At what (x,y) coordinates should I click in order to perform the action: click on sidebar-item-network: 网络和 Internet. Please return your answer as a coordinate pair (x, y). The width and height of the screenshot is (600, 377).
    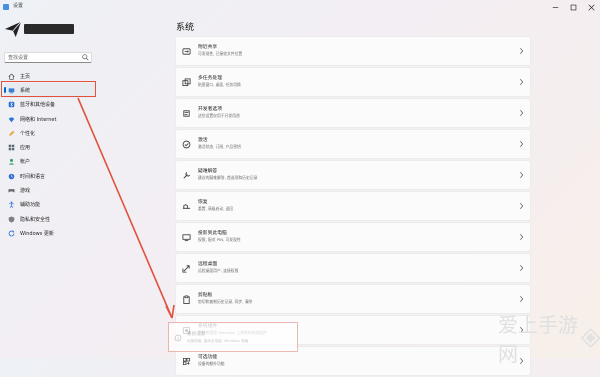
    Looking at the image, I should click on (50, 119).